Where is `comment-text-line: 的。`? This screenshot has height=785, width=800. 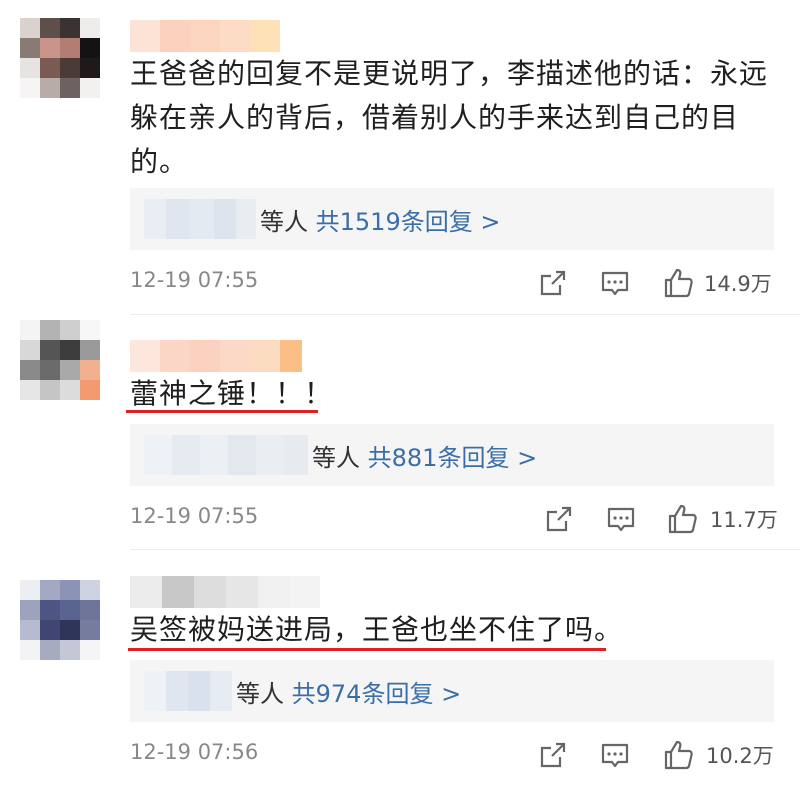
comment-text-line: 的。 is located at coordinates (159, 161).